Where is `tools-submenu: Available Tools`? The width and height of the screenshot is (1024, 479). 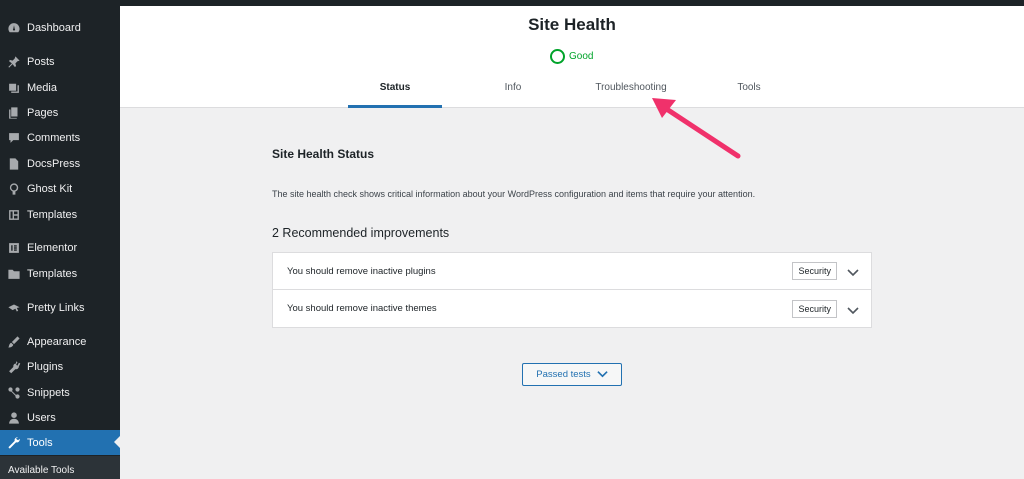 tools-submenu: Available Tools is located at coordinates (60, 467).